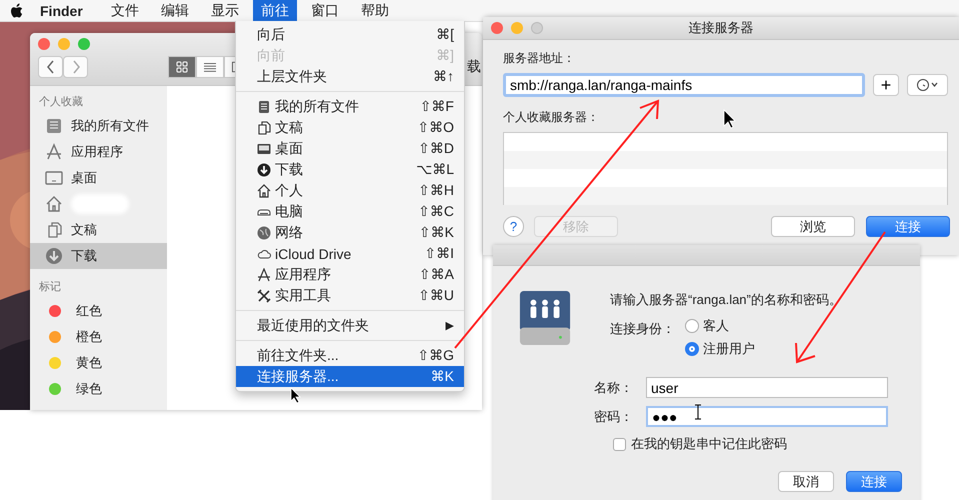 The image size is (959, 500). What do you see at coordinates (539, 58) in the screenshot?
I see `field-label: 服务器地址：` at bounding box center [539, 58].